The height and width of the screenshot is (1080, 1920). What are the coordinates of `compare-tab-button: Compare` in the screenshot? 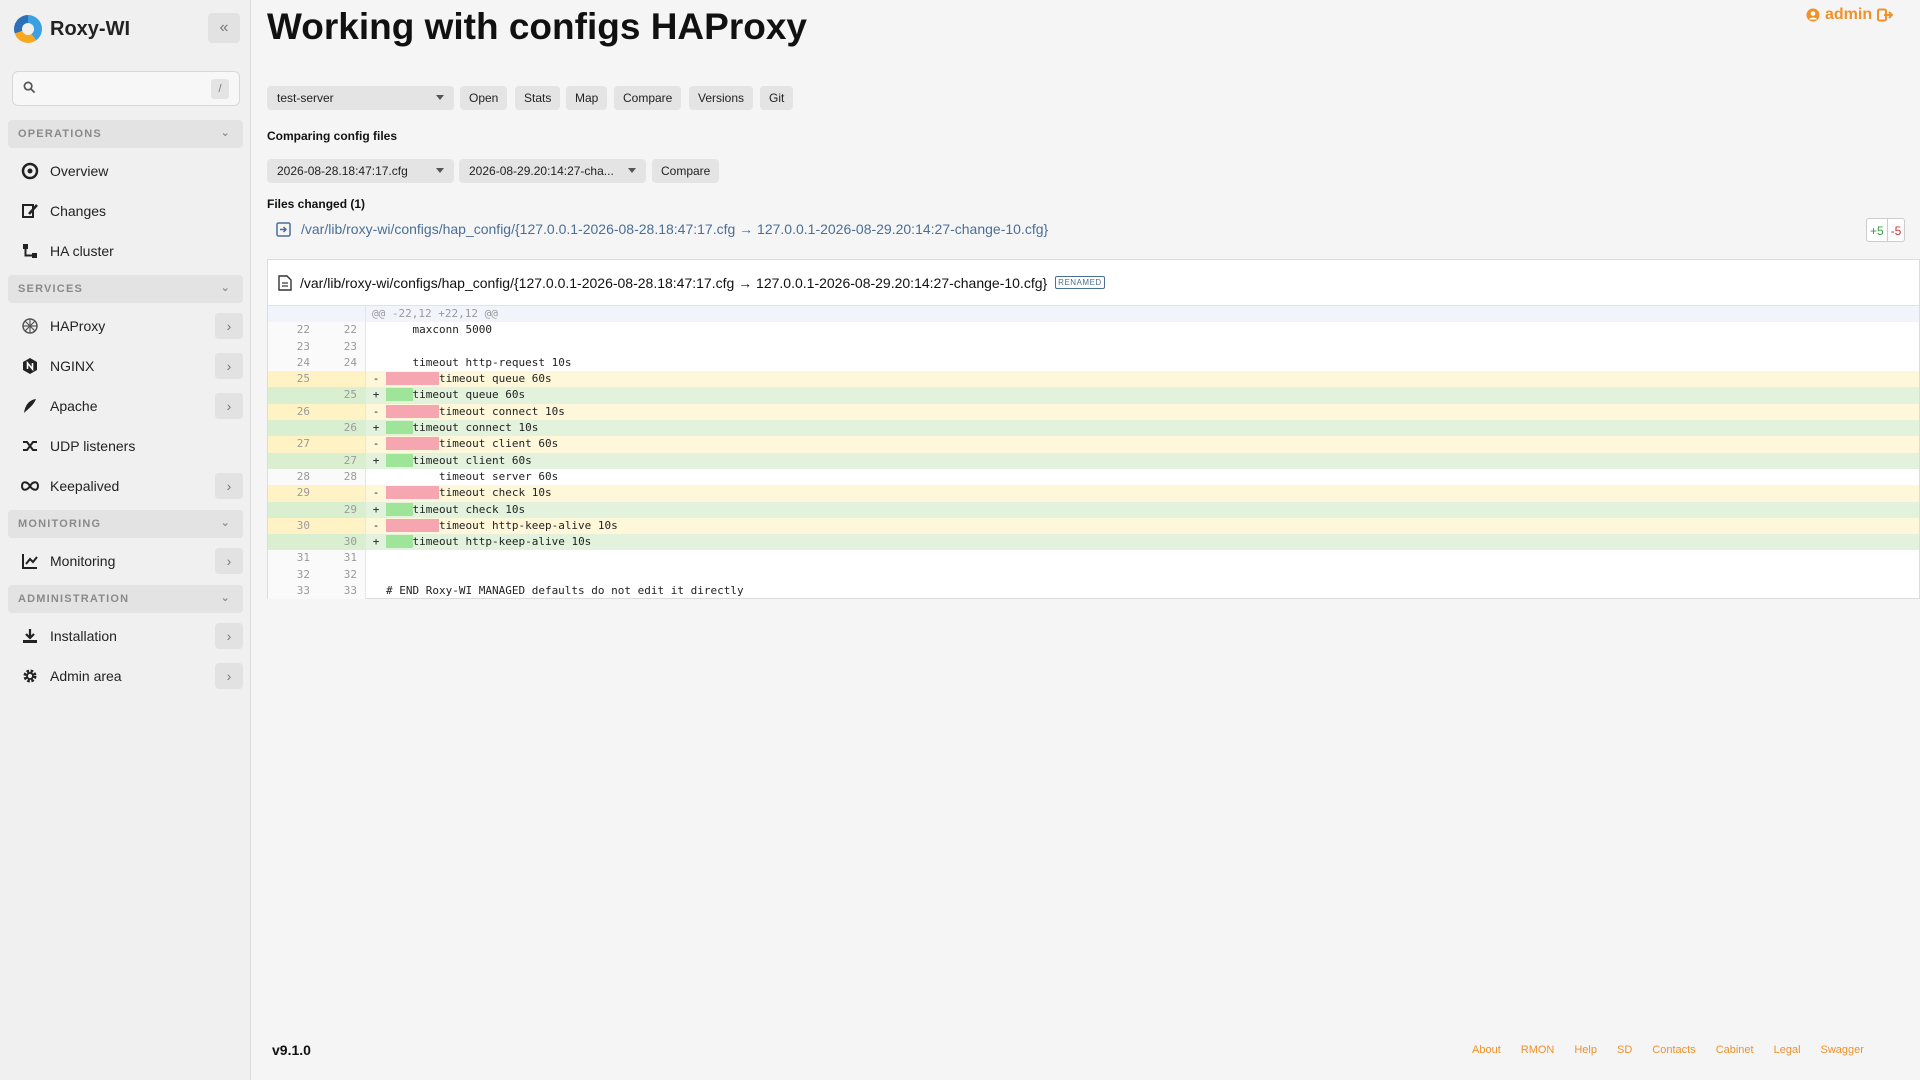 It's located at (648, 98).